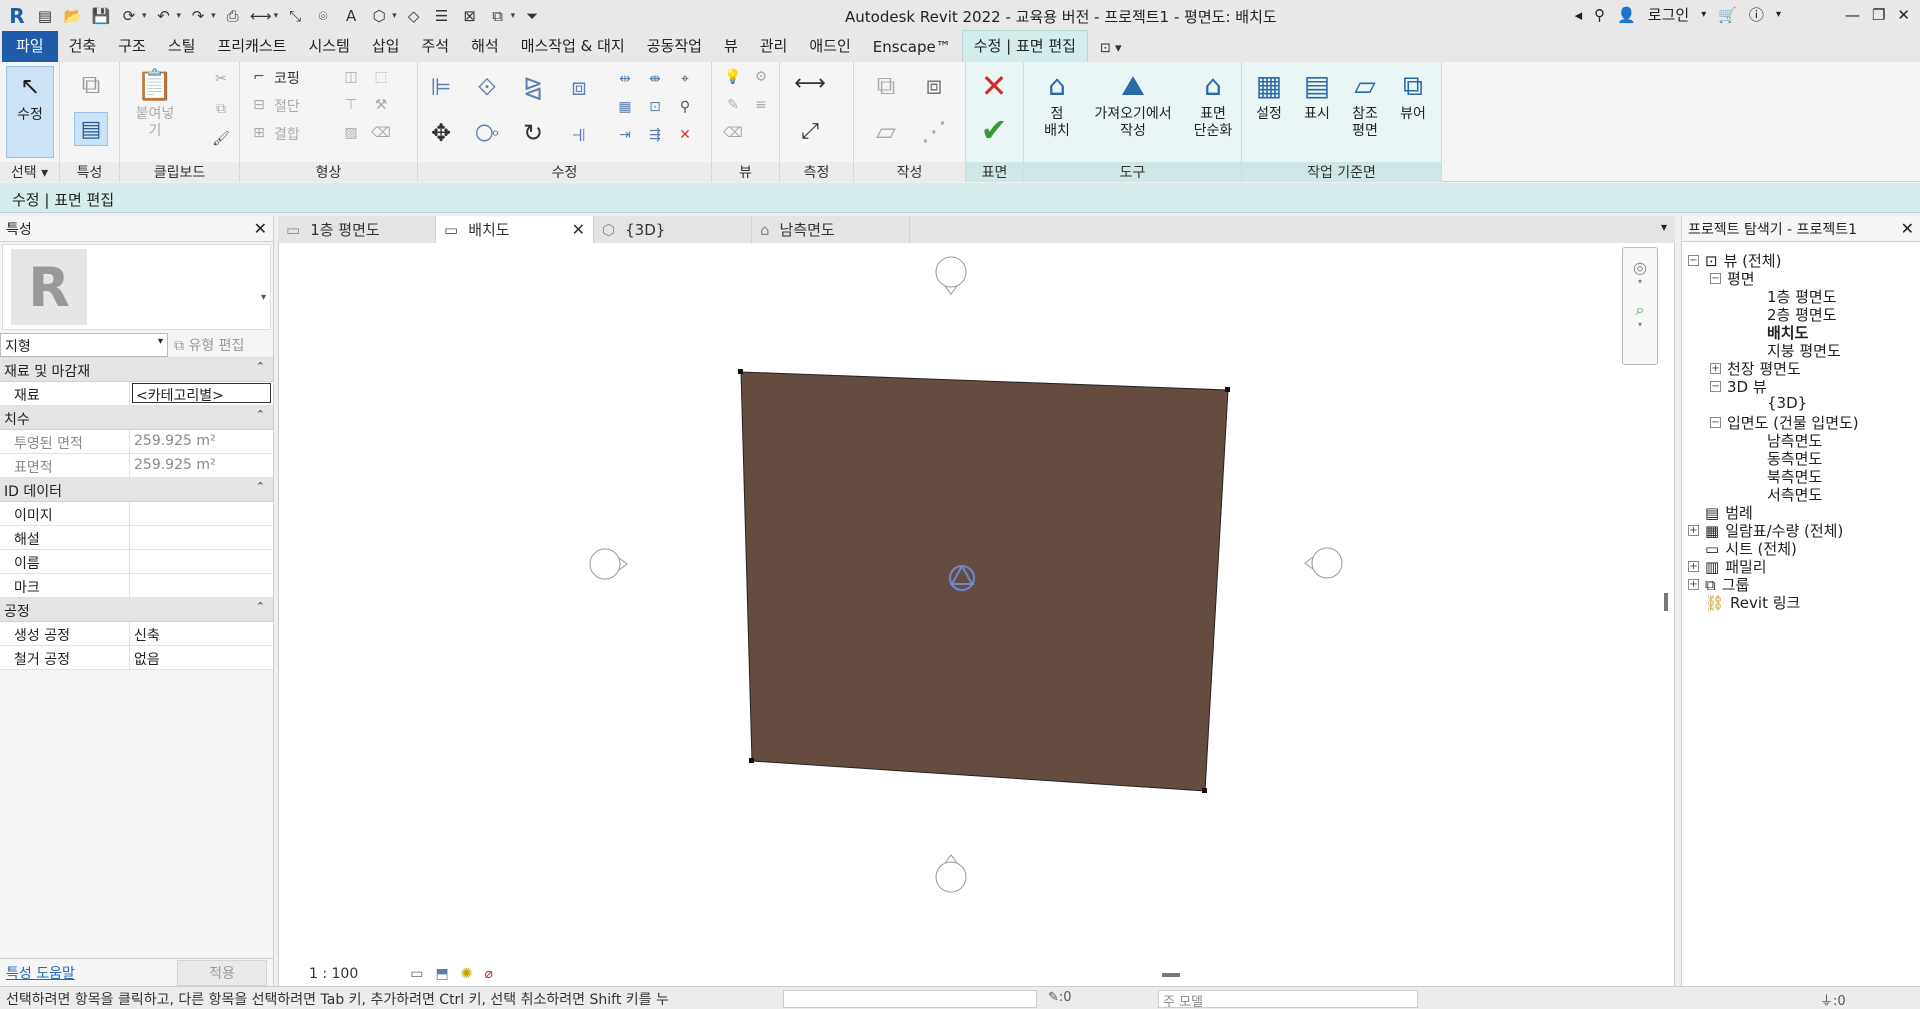 This screenshot has width=1920, height=1009. Describe the element at coordinates (201, 537) in the screenshot. I see `comments-field` at that location.